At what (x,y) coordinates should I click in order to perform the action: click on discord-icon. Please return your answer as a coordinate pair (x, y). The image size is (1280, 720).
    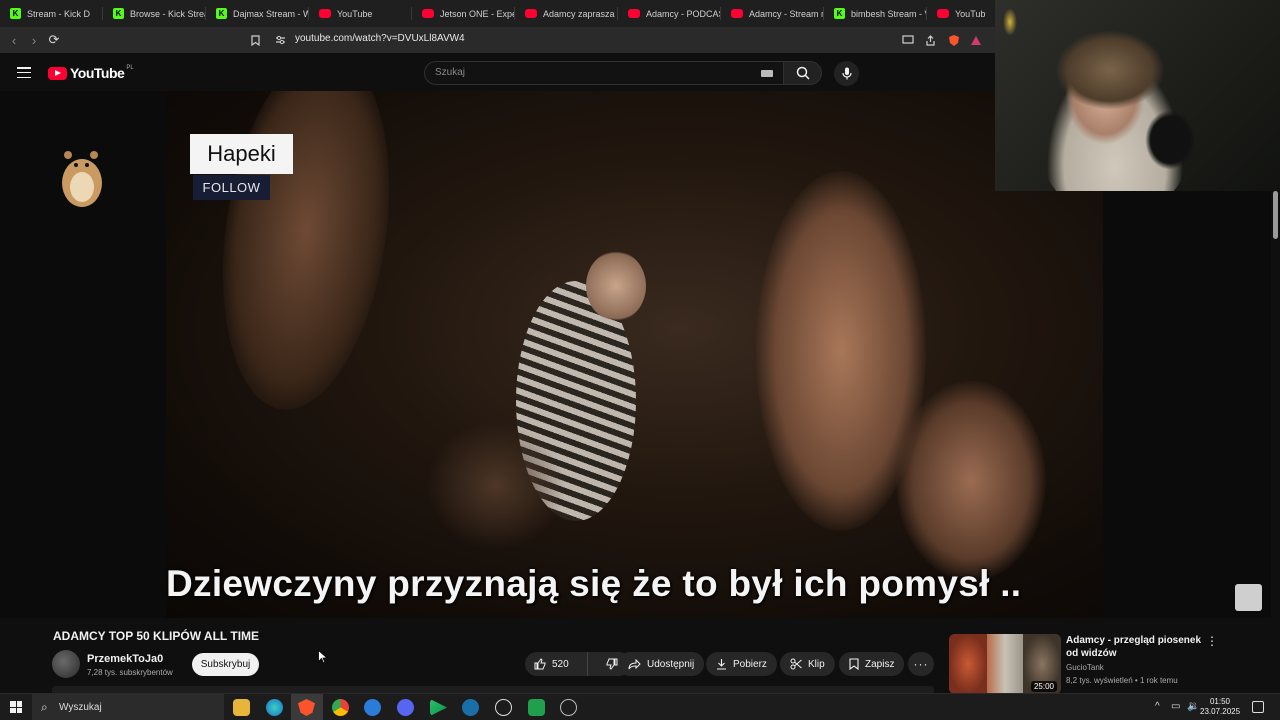
    Looking at the image, I should click on (405, 707).